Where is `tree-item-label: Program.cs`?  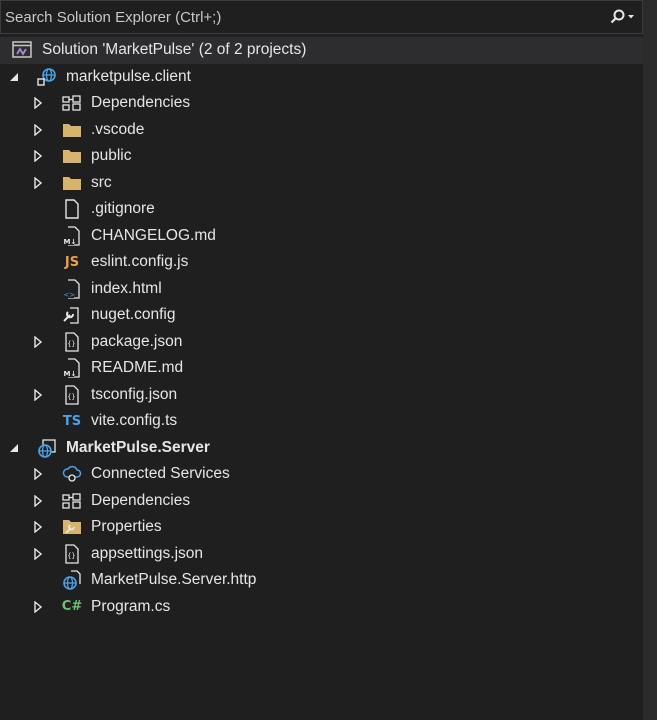
tree-item-label: Program.cs is located at coordinates (131, 606).